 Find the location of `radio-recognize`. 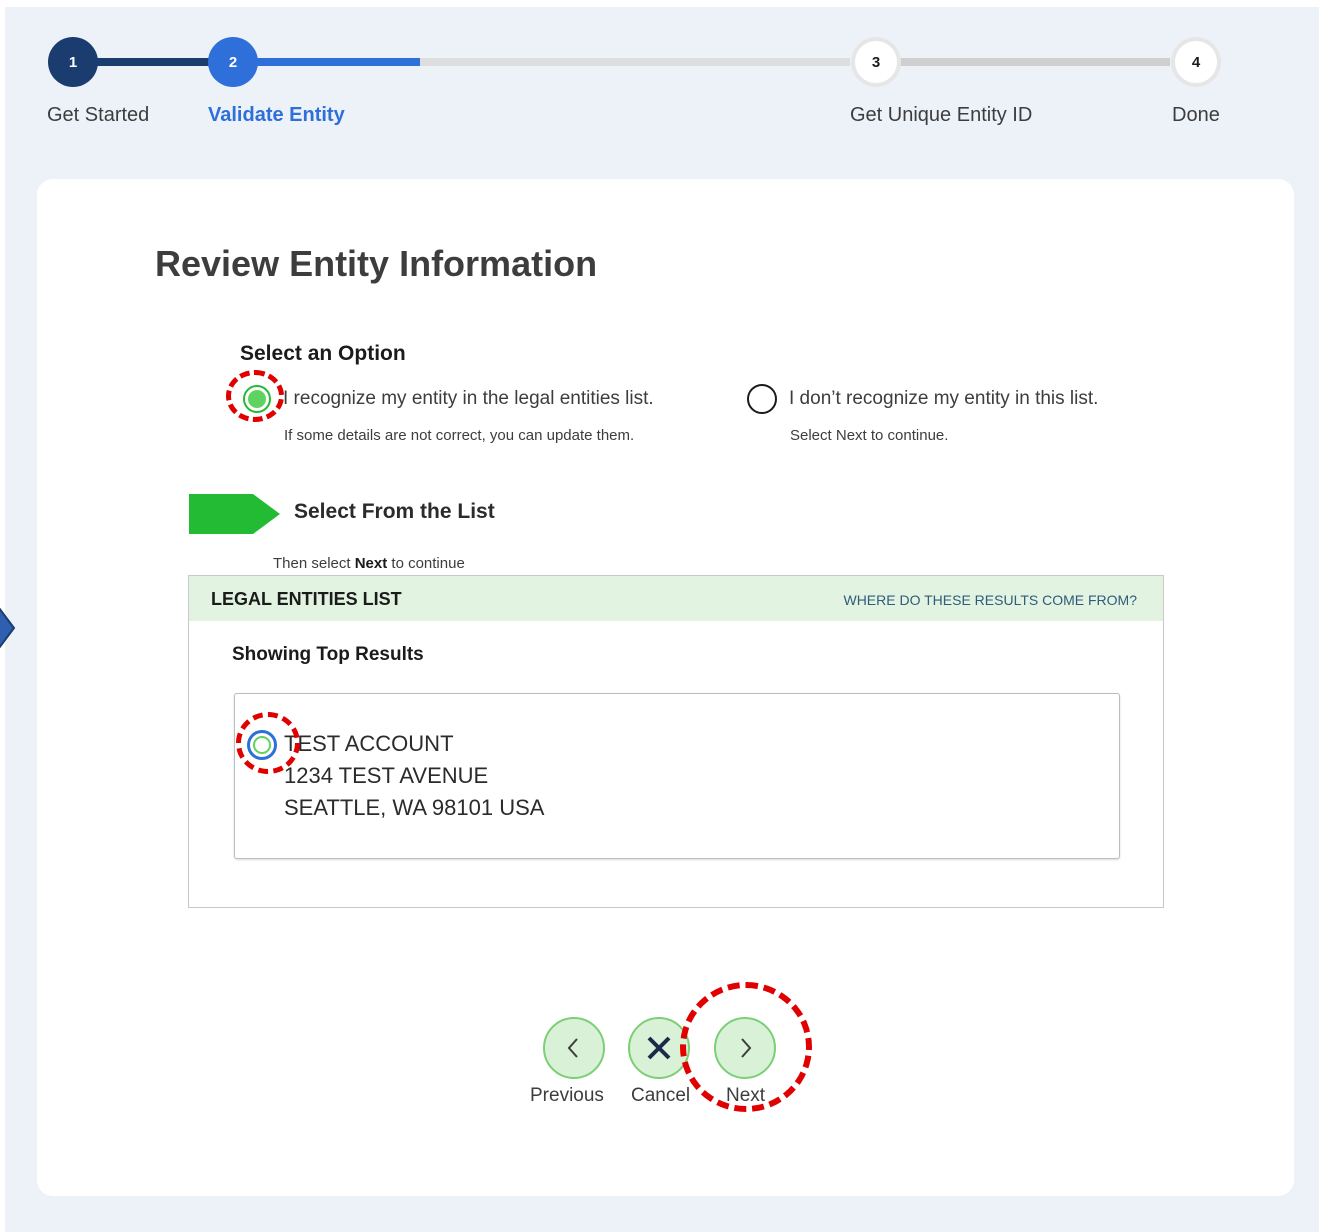

radio-recognize is located at coordinates (257, 399).